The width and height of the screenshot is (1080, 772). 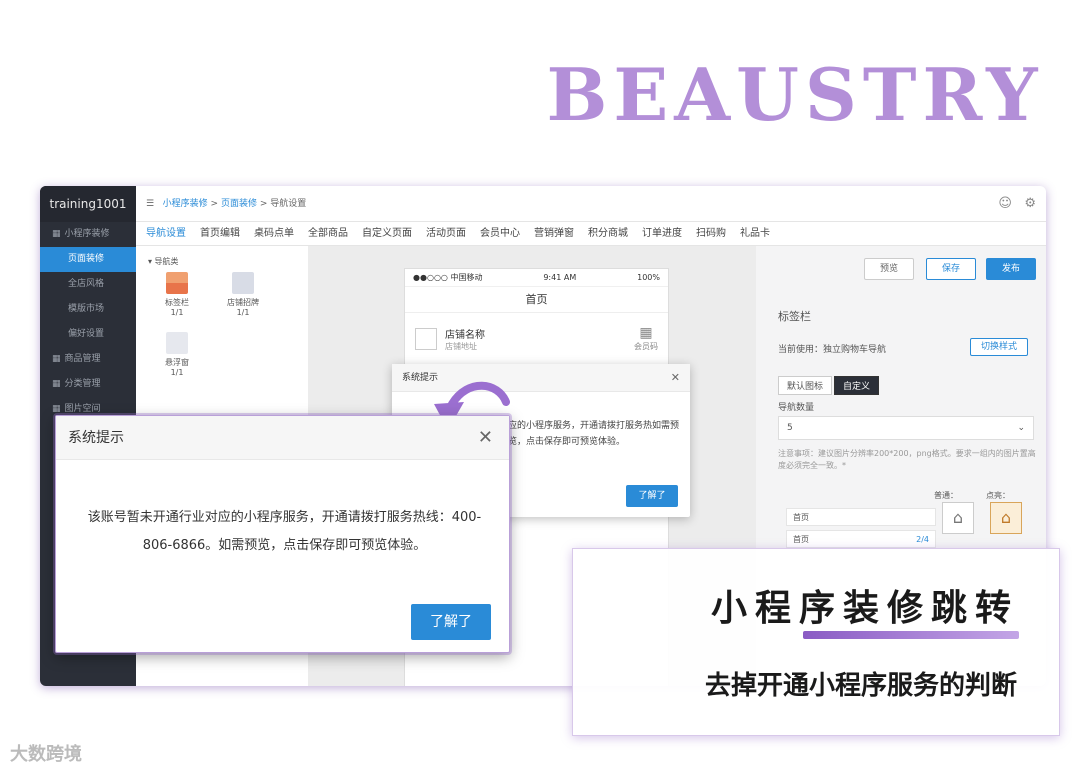 What do you see at coordinates (857, 385) in the screenshot?
I see `tab-custom: 自定义` at bounding box center [857, 385].